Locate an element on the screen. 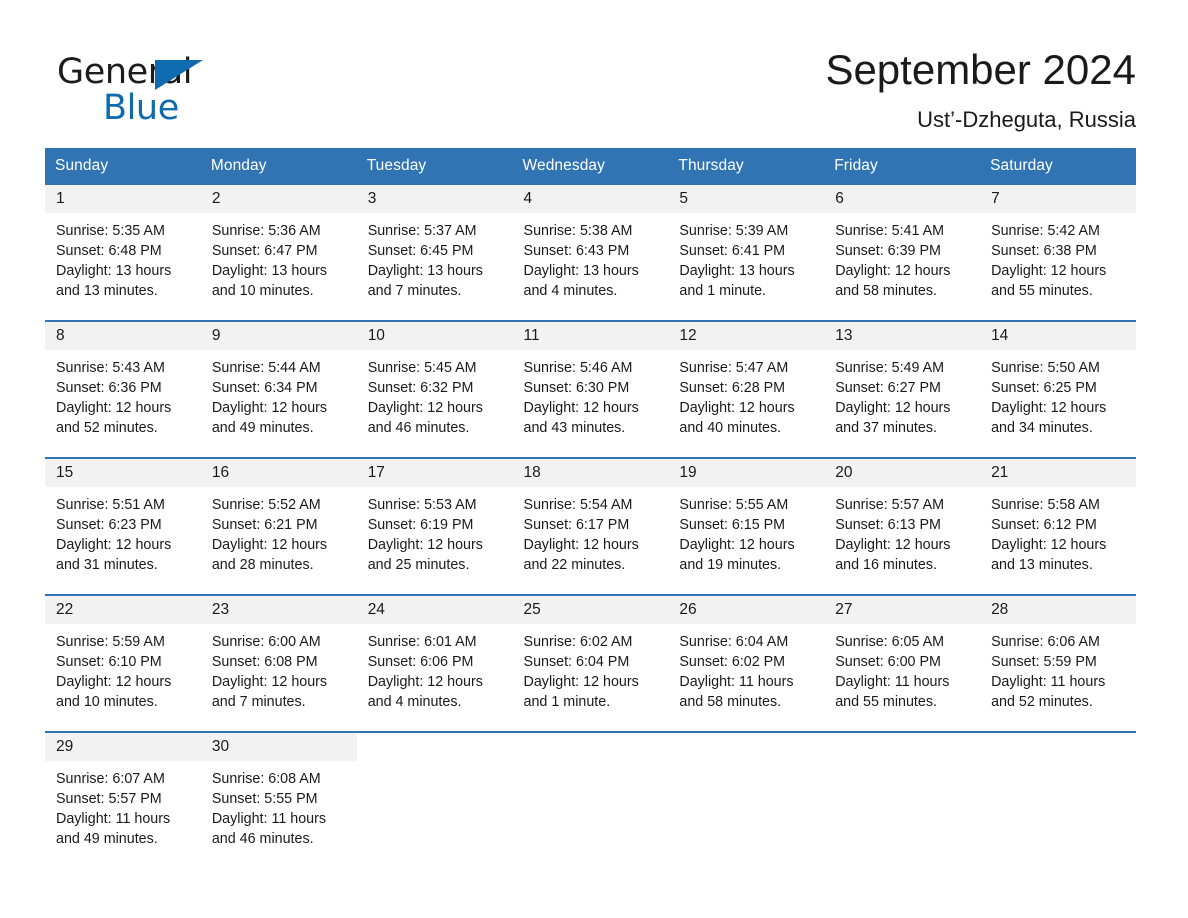 The width and height of the screenshot is (1188, 918). daylight-text: Daylight: 12 hours and 34 minutes. is located at coordinates (1049, 418).